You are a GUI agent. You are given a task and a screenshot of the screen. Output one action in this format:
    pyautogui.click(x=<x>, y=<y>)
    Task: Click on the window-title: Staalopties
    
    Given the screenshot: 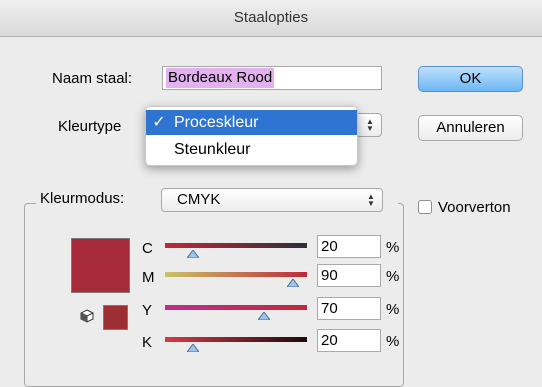 What is the action you would take?
    pyautogui.click(x=271, y=17)
    